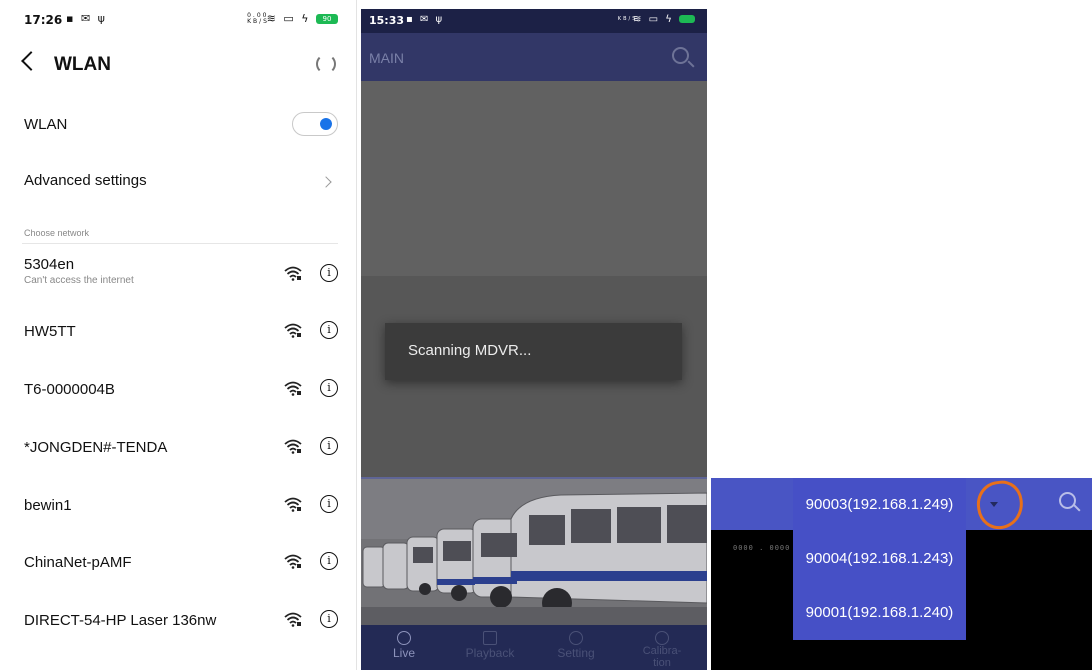  Describe the element at coordinates (120, 620) in the screenshot. I see `network-name: DIRECT-54-HP Laser 136nw` at that location.